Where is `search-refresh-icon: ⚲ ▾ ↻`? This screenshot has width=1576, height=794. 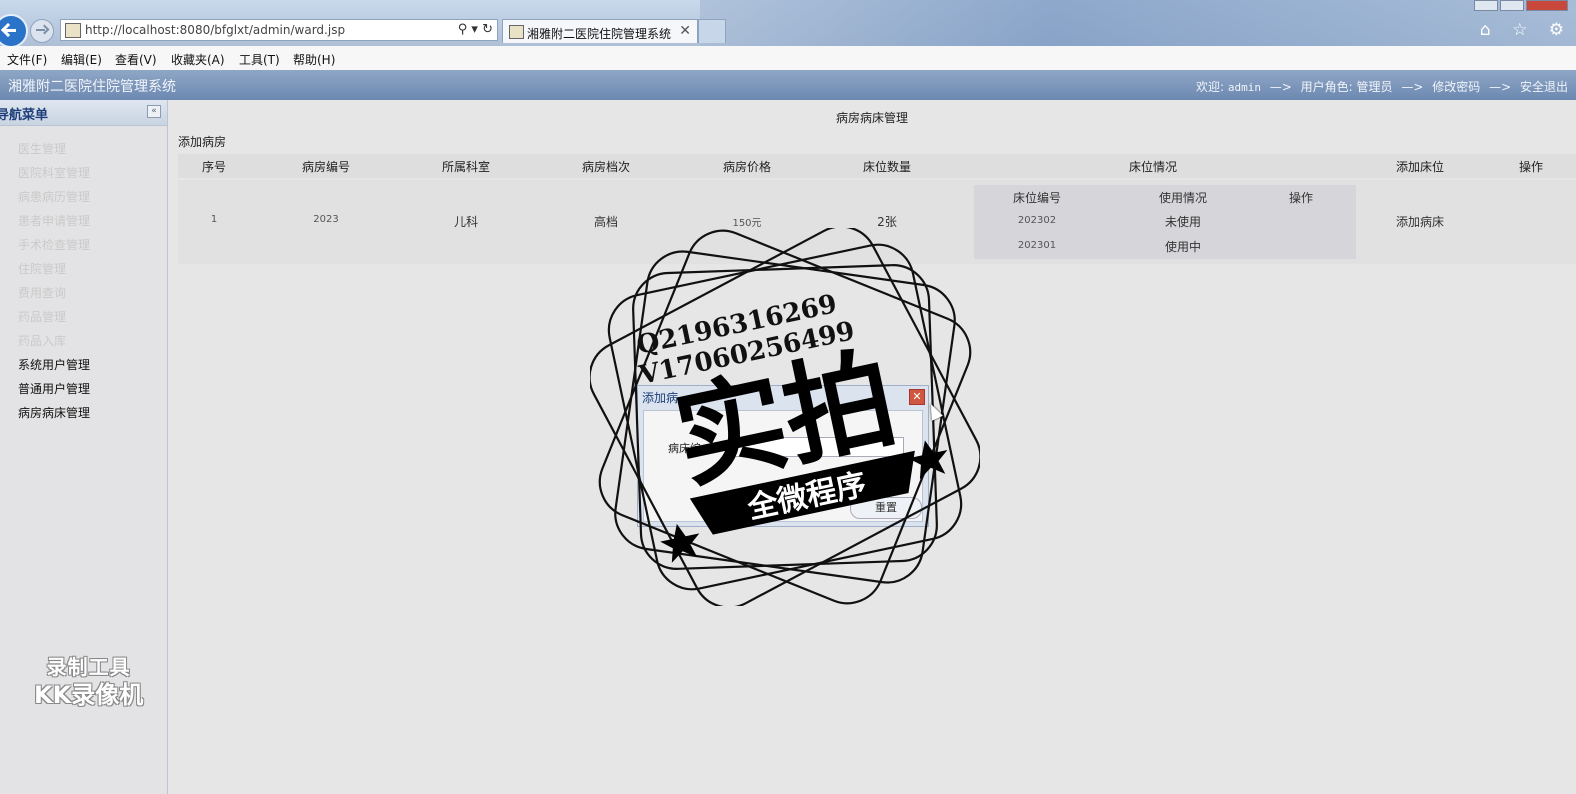
search-refresh-icon: ⚲ ▾ ↻ is located at coordinates (475, 29).